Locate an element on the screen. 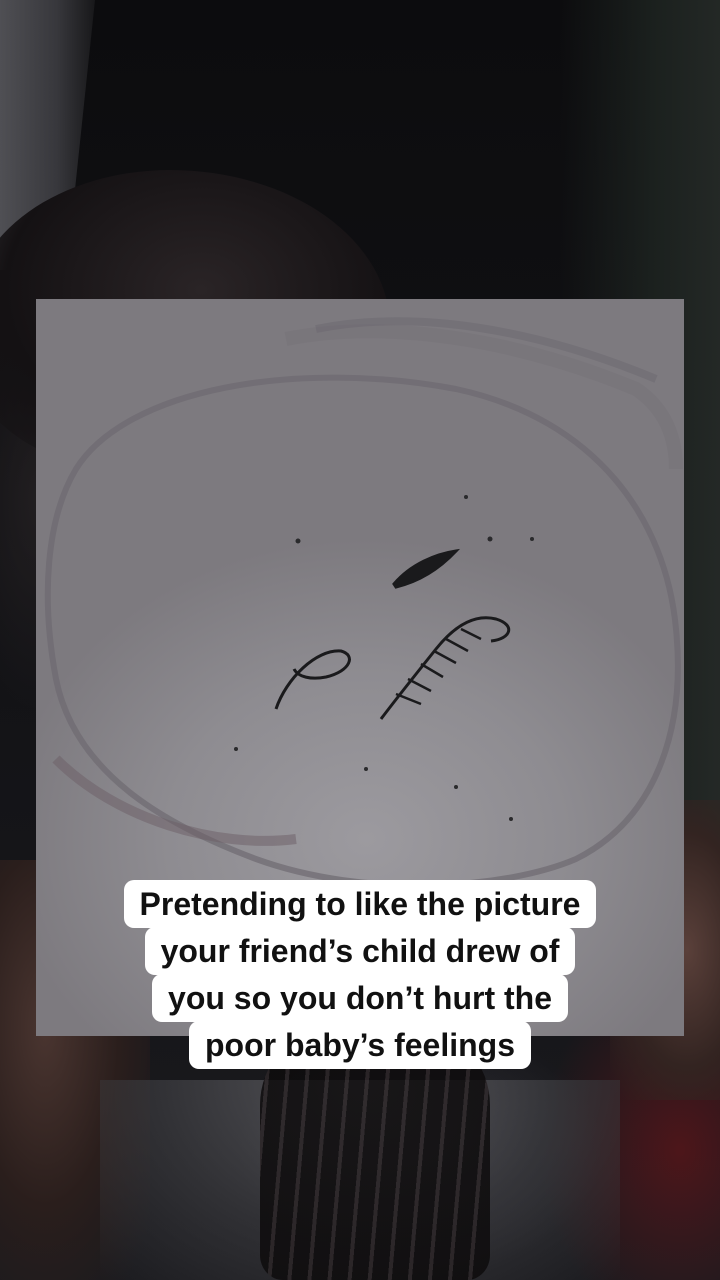  caption-line-2: your friend’s child drew of is located at coordinates (360, 951).